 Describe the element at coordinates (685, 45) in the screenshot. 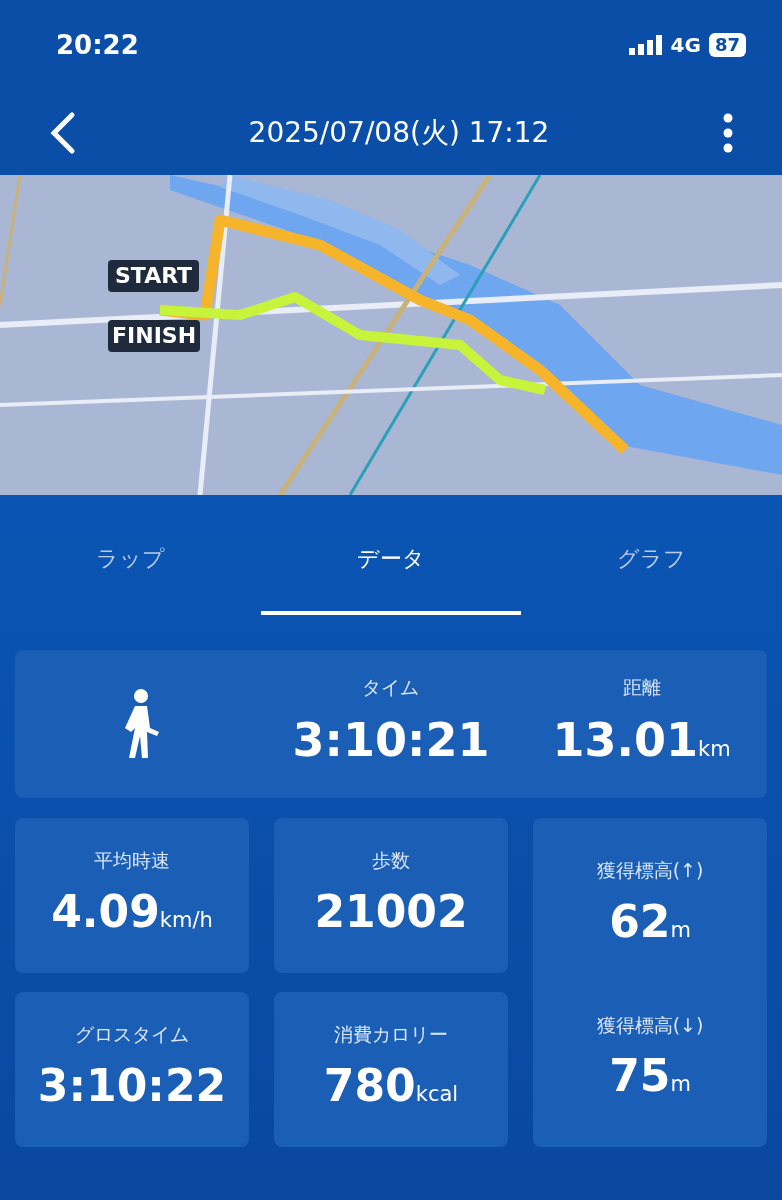

I see `network-label: 4G` at that location.